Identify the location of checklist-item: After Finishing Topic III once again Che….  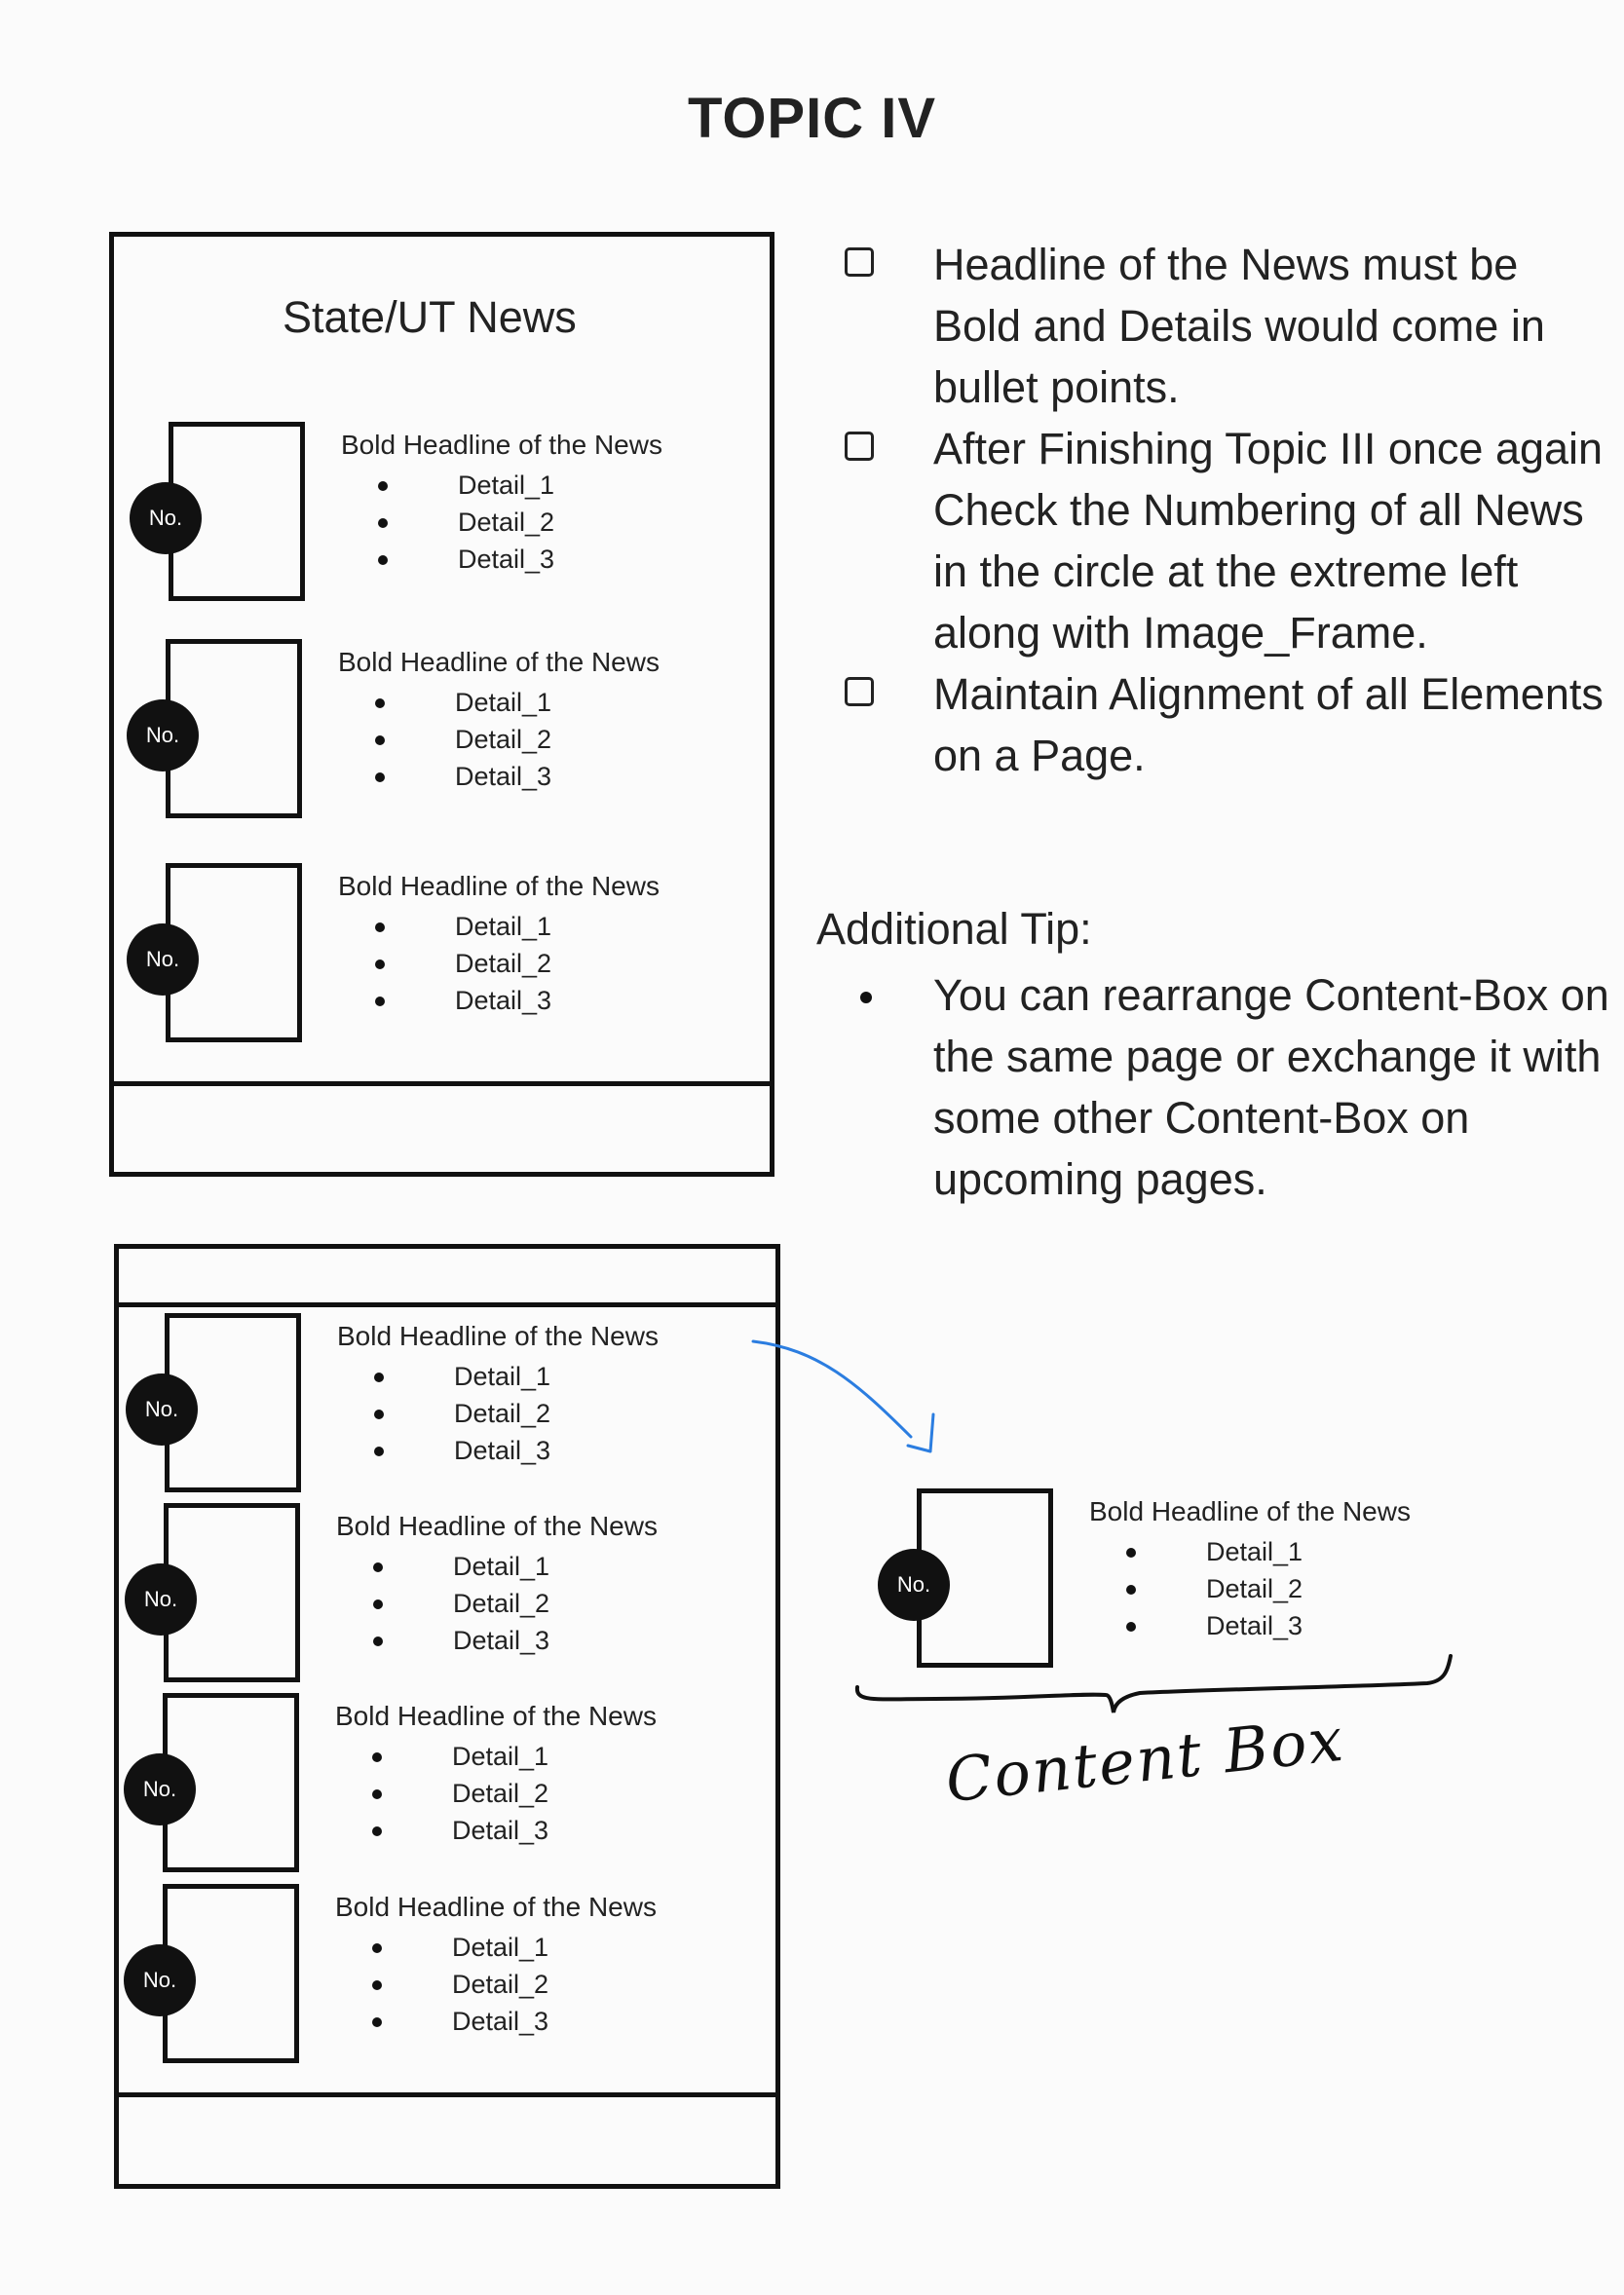
(1225, 540).